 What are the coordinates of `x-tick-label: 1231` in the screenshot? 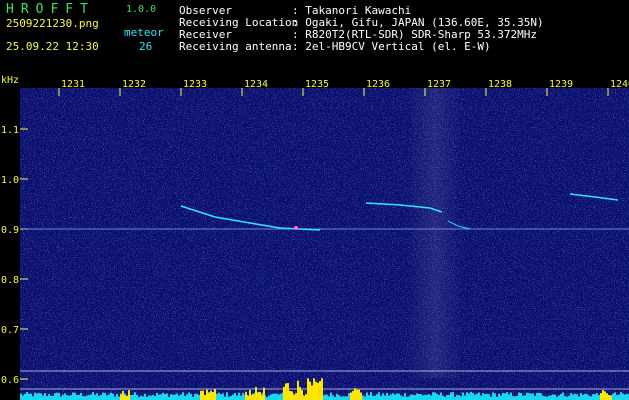 It's located at (73, 84).